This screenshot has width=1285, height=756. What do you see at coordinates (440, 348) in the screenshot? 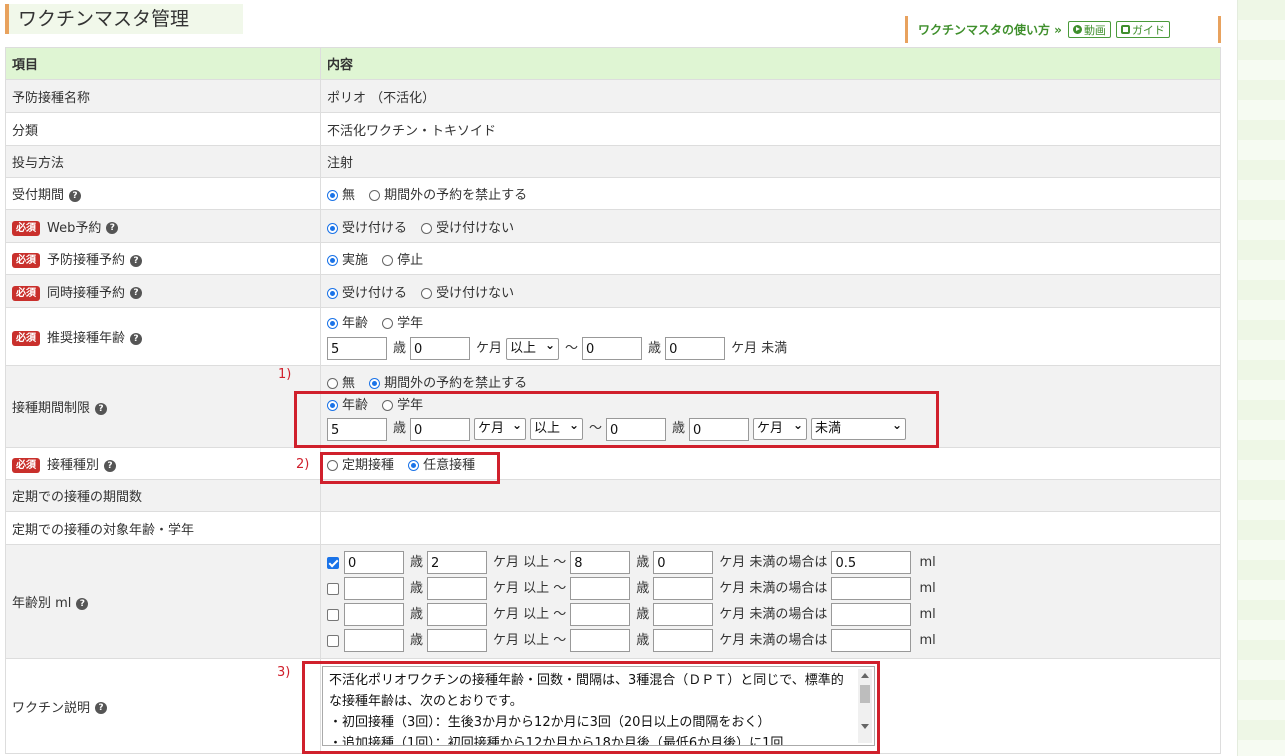
I see `rec-from-months-input: 0` at bounding box center [440, 348].